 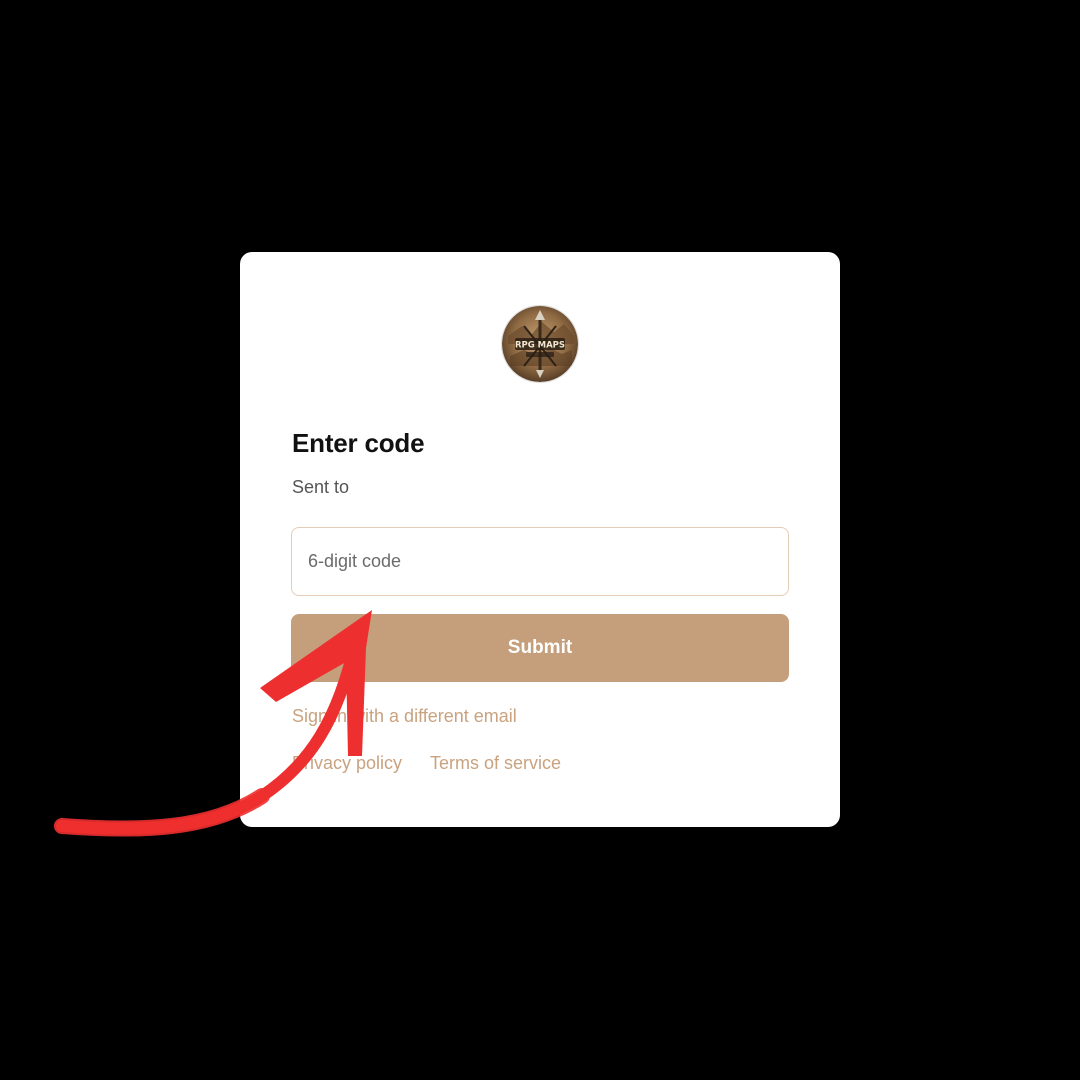 What do you see at coordinates (404, 716) in the screenshot?
I see `different-email-link: Sign in with a different email` at bounding box center [404, 716].